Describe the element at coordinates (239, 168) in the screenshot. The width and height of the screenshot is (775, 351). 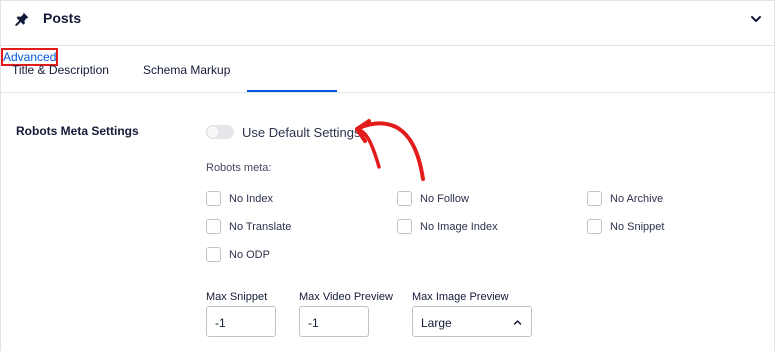
I see `robots-meta-label: Robots meta:` at that location.